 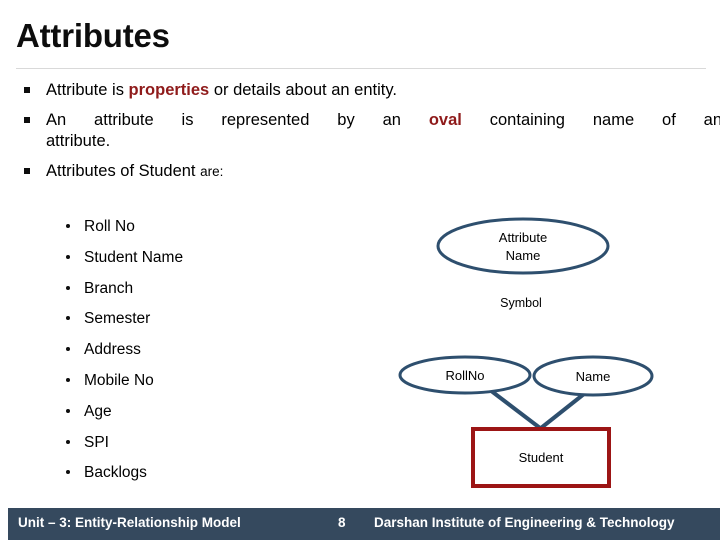 What do you see at coordinates (361, 68) in the screenshot?
I see `title-divider` at bounding box center [361, 68].